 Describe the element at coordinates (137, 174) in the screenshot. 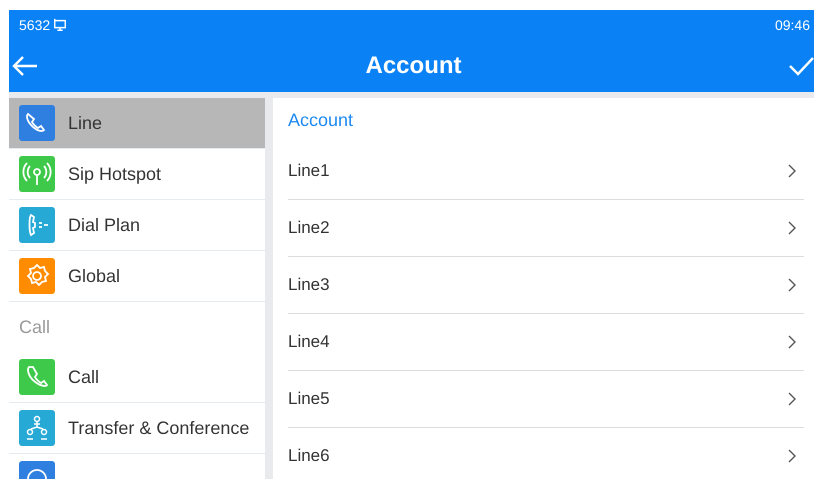

I see `sidebar-item: Sip Hotspot` at that location.